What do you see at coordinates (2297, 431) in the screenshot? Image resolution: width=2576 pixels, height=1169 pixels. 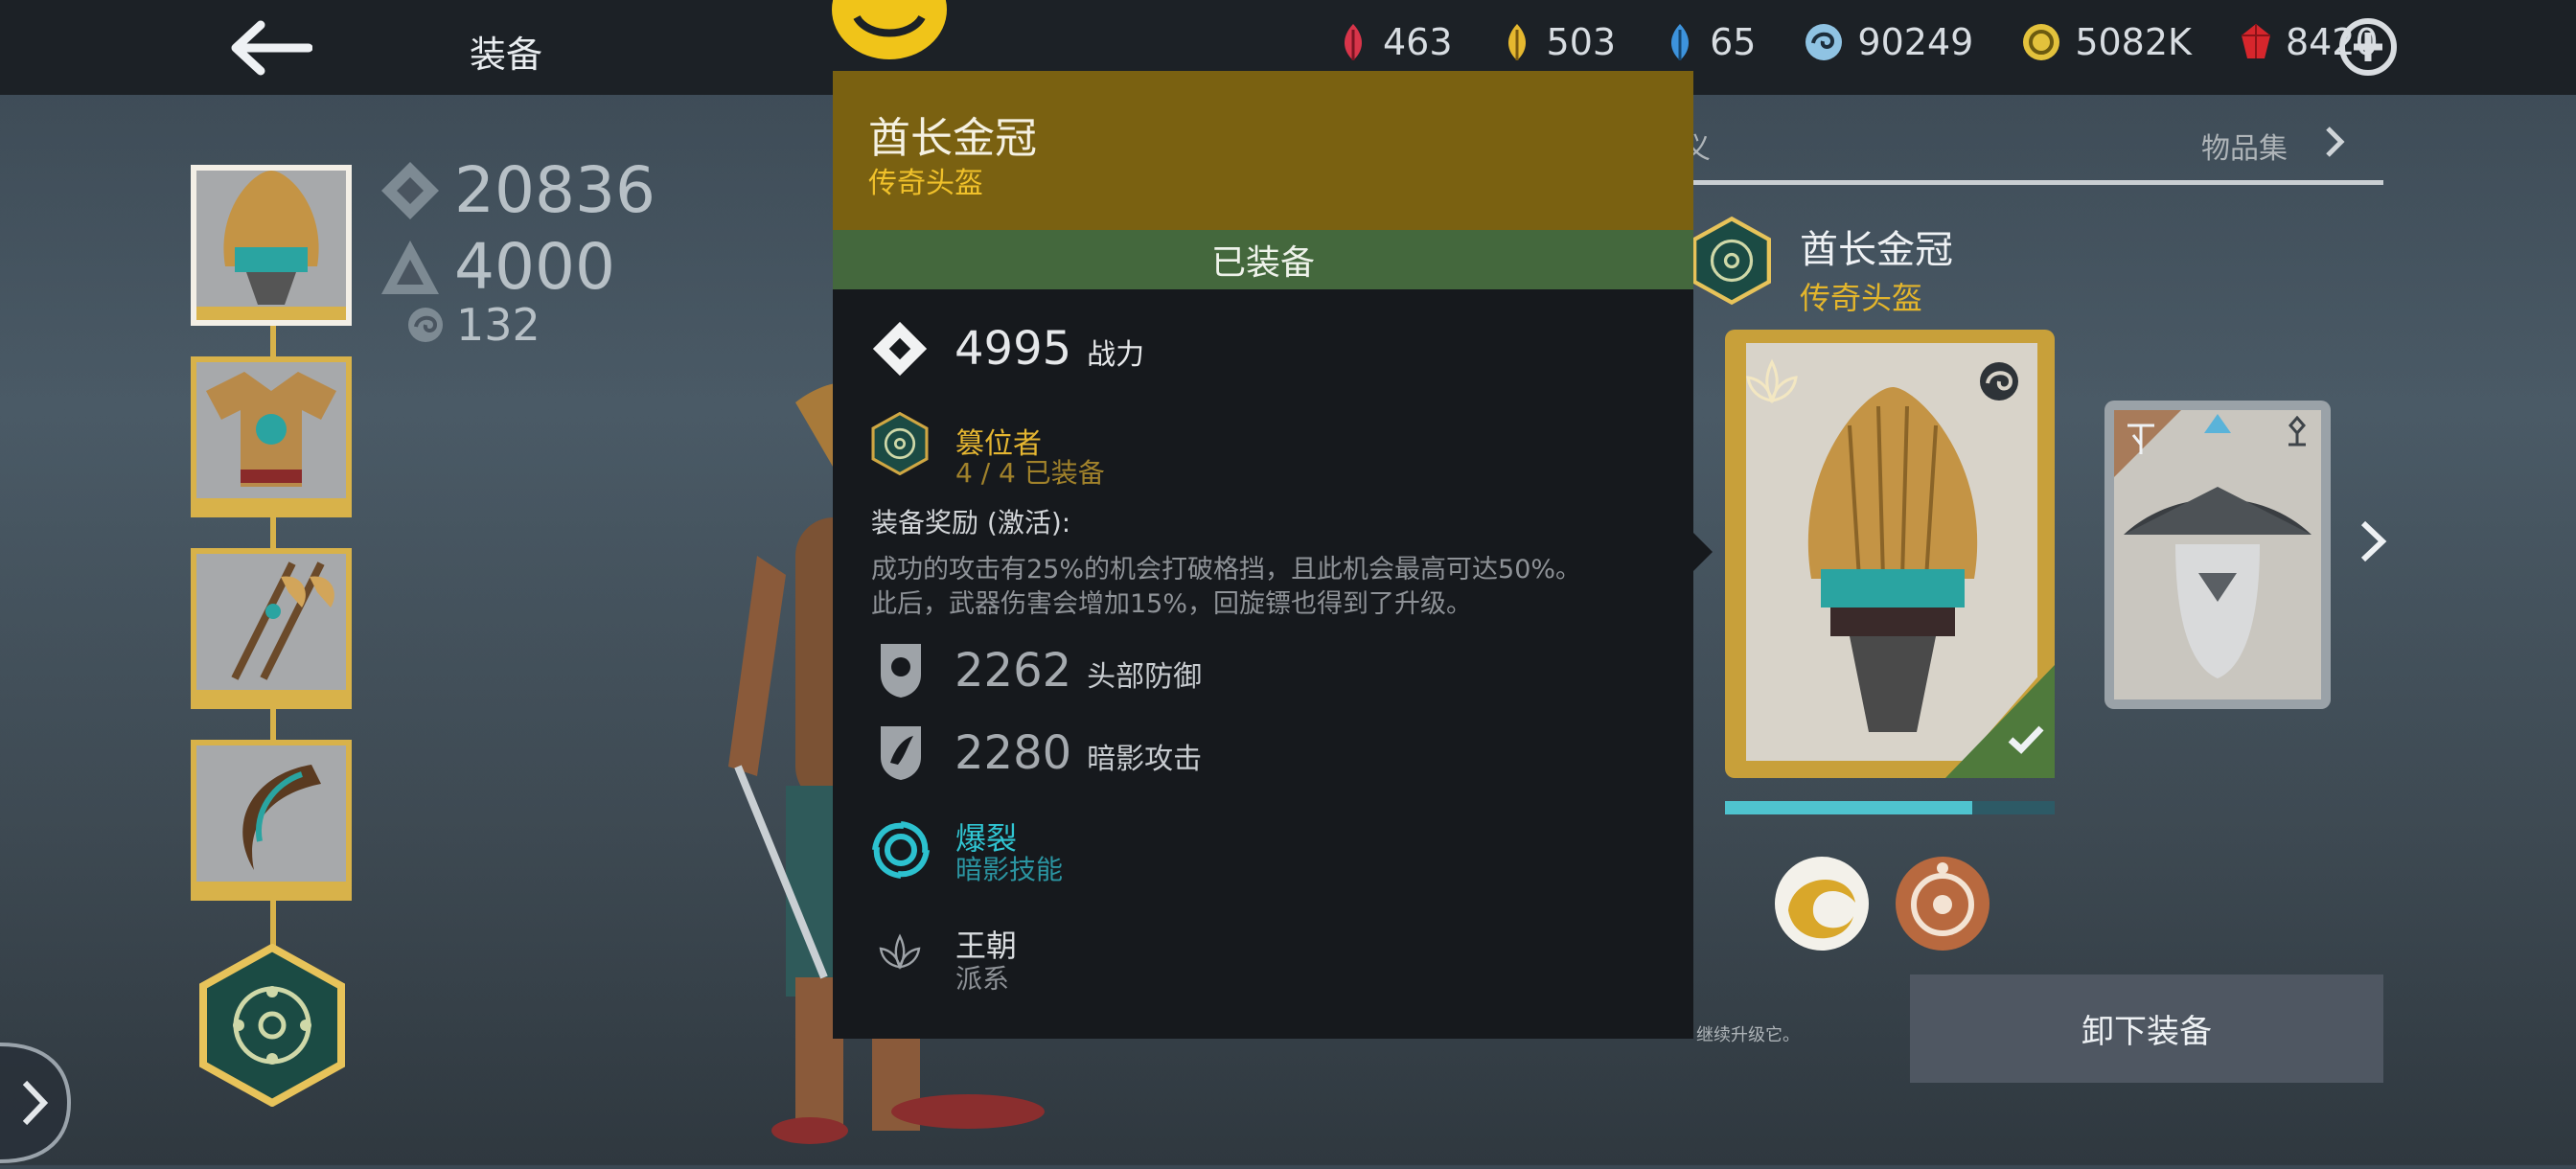 I see `pin-icon` at bounding box center [2297, 431].